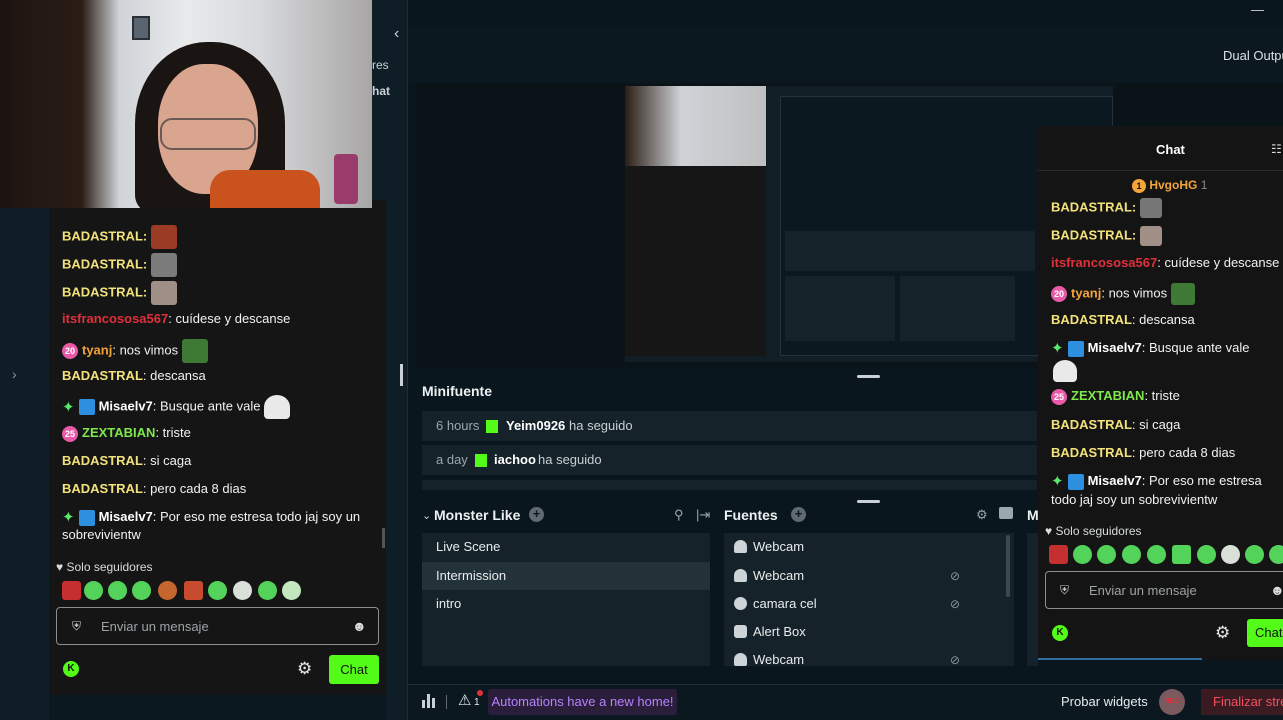 Image resolution: width=1283 pixels, height=720 pixels. I want to click on chat-text: : pero cada 8 dias, so click(194, 488).